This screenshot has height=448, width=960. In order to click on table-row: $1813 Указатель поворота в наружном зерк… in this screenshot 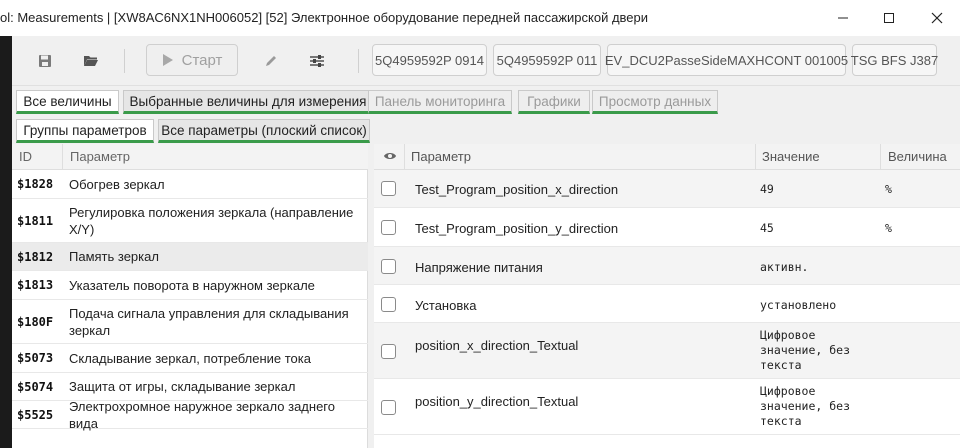, I will do `click(190, 285)`.